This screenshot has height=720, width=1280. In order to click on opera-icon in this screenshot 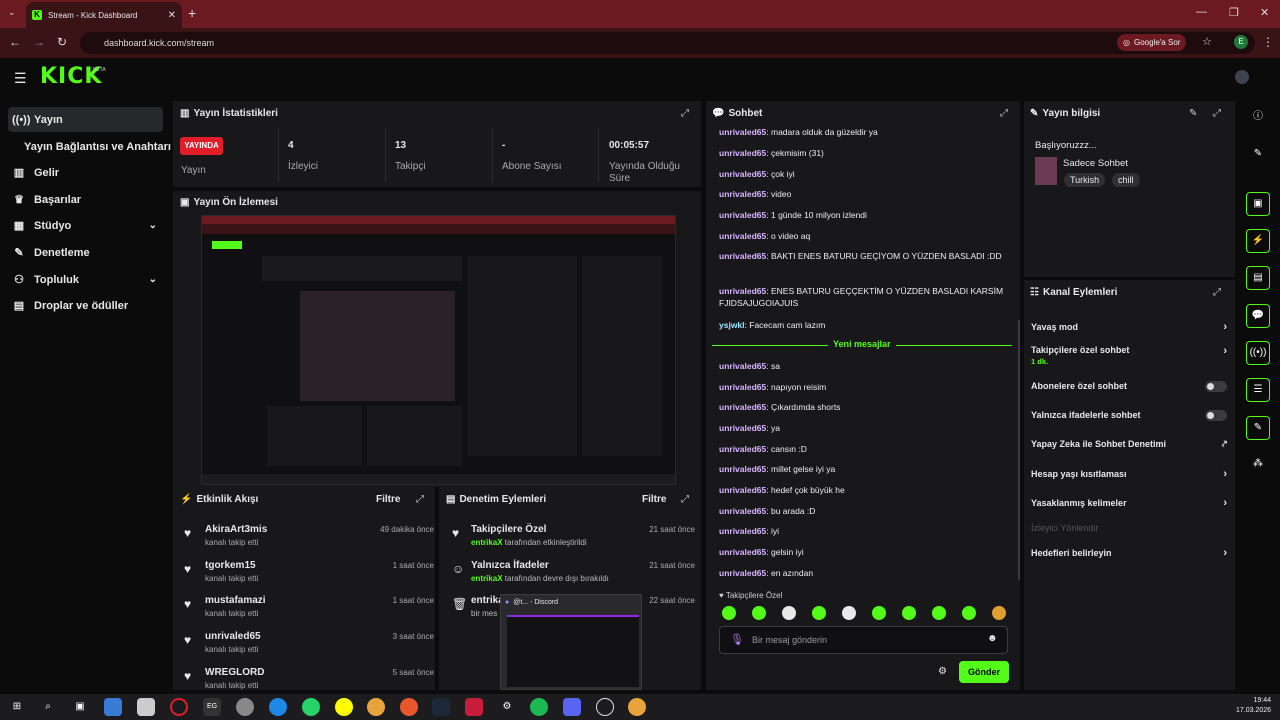, I will do `click(179, 707)`.